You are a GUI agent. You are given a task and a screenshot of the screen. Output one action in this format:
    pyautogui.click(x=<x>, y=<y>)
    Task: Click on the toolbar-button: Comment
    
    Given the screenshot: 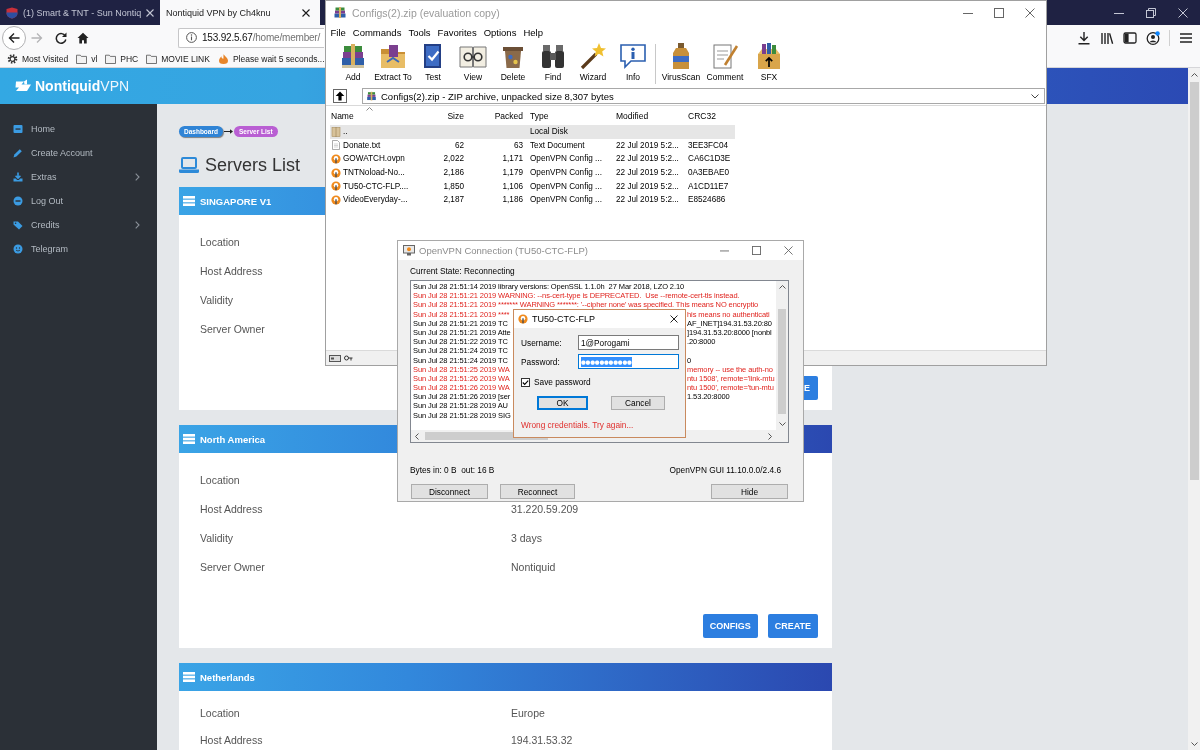 What is the action you would take?
    pyautogui.click(x=725, y=62)
    